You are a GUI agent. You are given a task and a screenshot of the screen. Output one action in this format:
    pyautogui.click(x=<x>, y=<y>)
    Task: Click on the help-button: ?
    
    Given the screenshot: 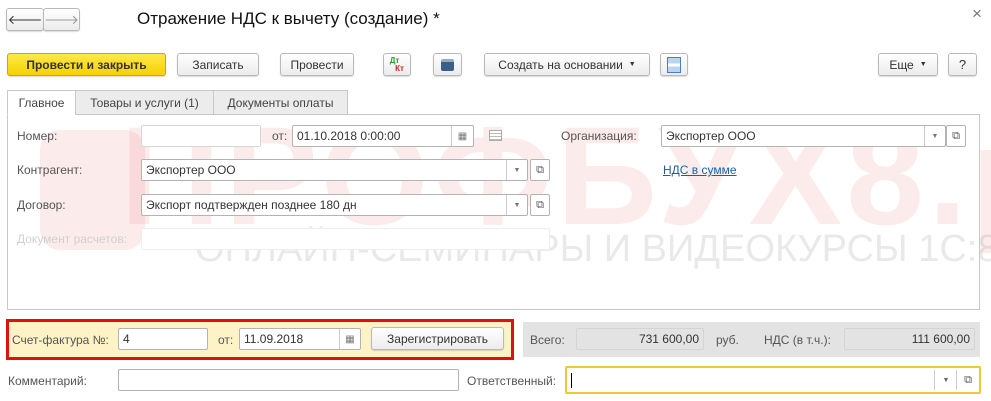 What is the action you would take?
    pyautogui.click(x=962, y=64)
    